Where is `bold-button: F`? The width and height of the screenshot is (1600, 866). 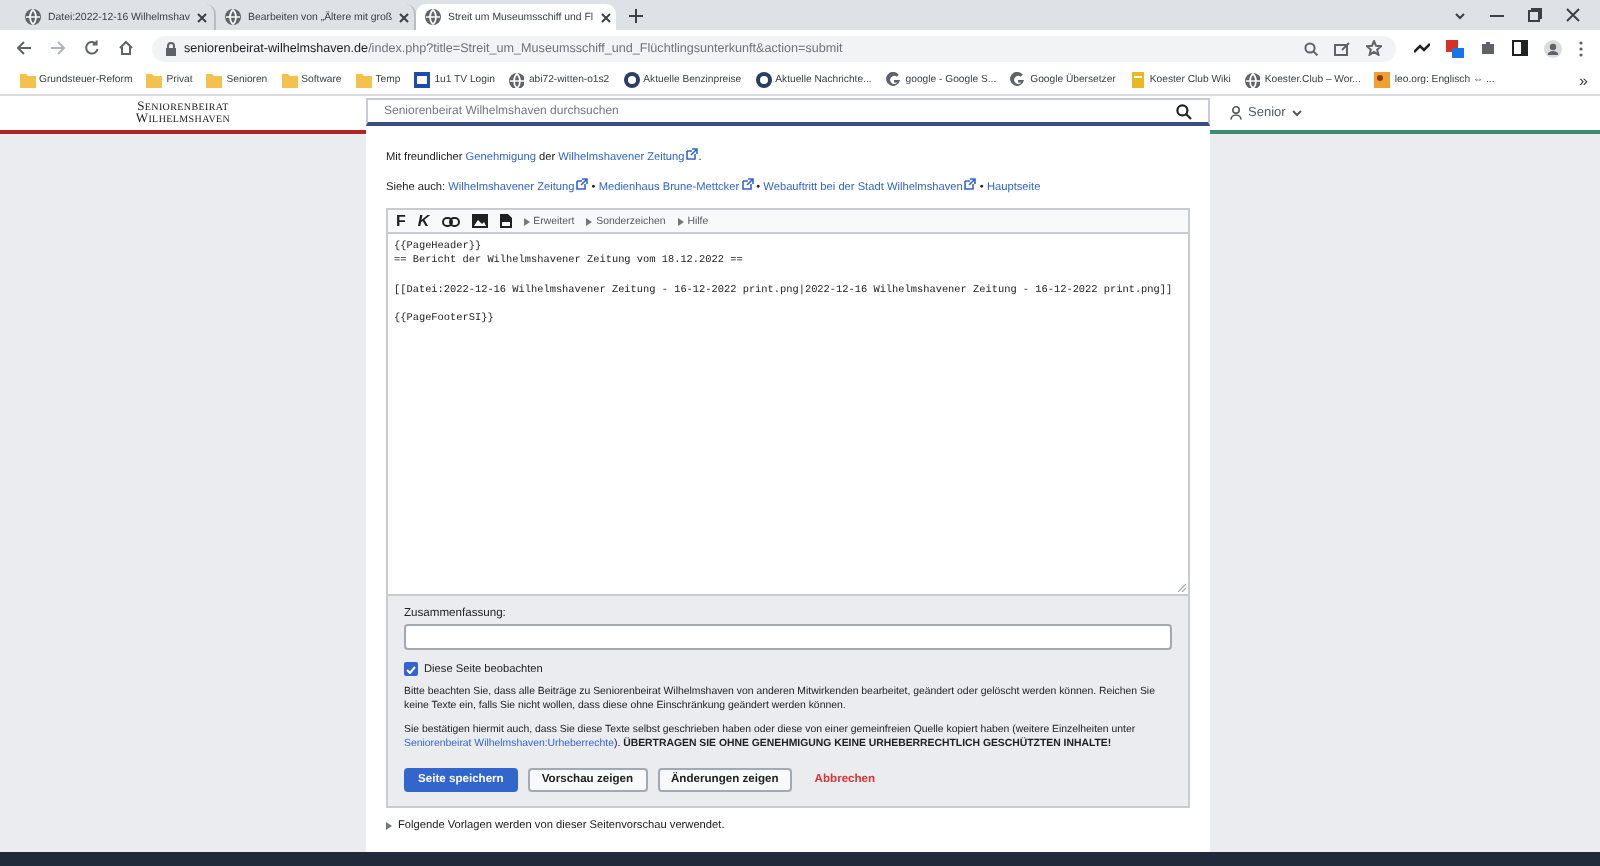 bold-button: F is located at coordinates (401, 221).